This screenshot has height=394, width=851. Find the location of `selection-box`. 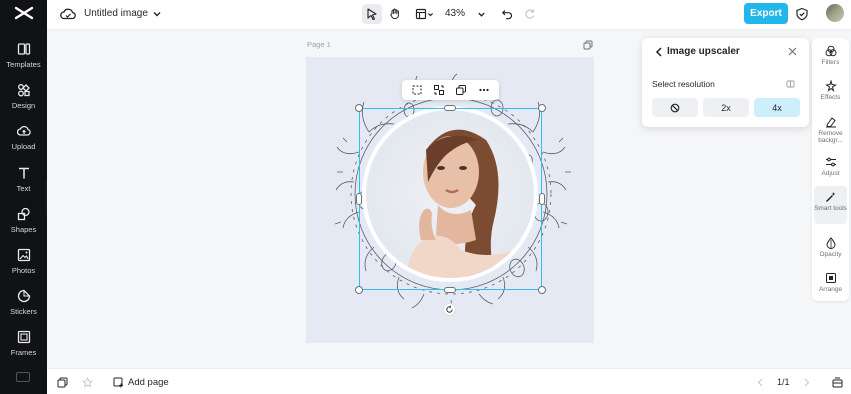

selection-box is located at coordinates (450, 199).